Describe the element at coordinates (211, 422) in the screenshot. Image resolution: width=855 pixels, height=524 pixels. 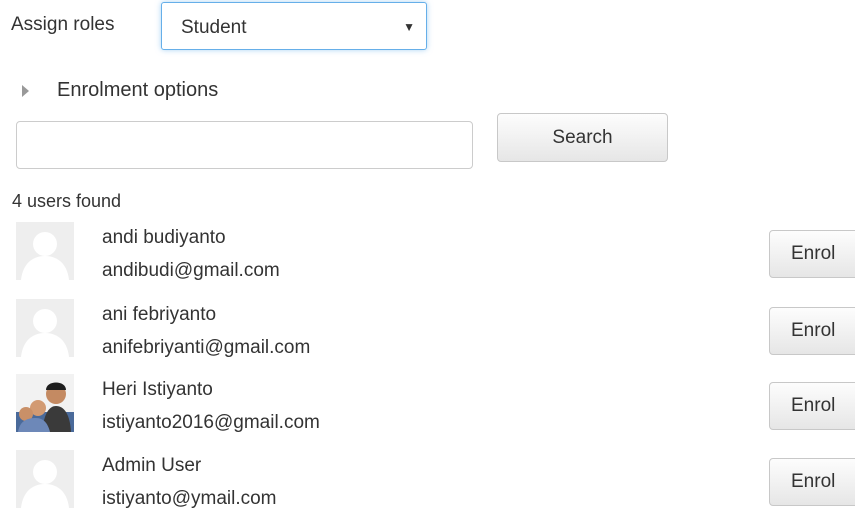
I see `user-email: istiyanto2016@gmail.com` at that location.